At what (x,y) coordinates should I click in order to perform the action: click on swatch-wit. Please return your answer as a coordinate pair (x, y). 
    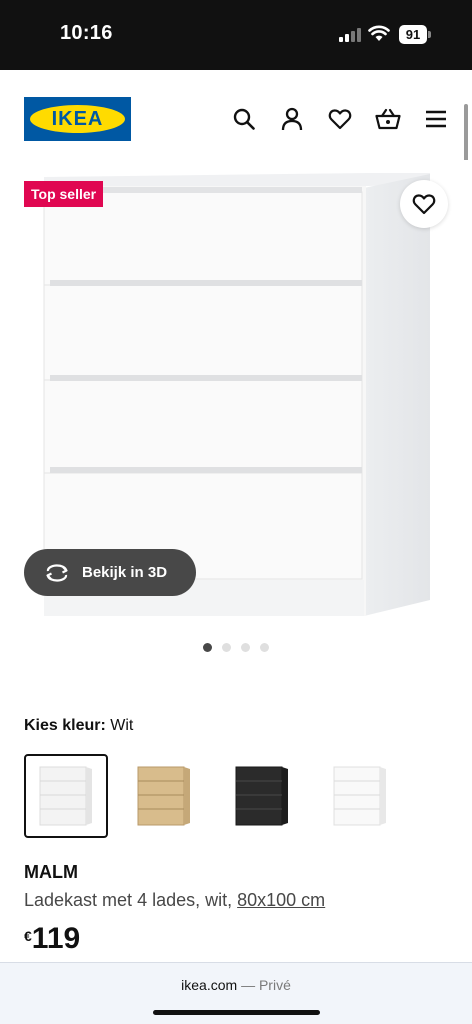
    Looking at the image, I should click on (66, 796).